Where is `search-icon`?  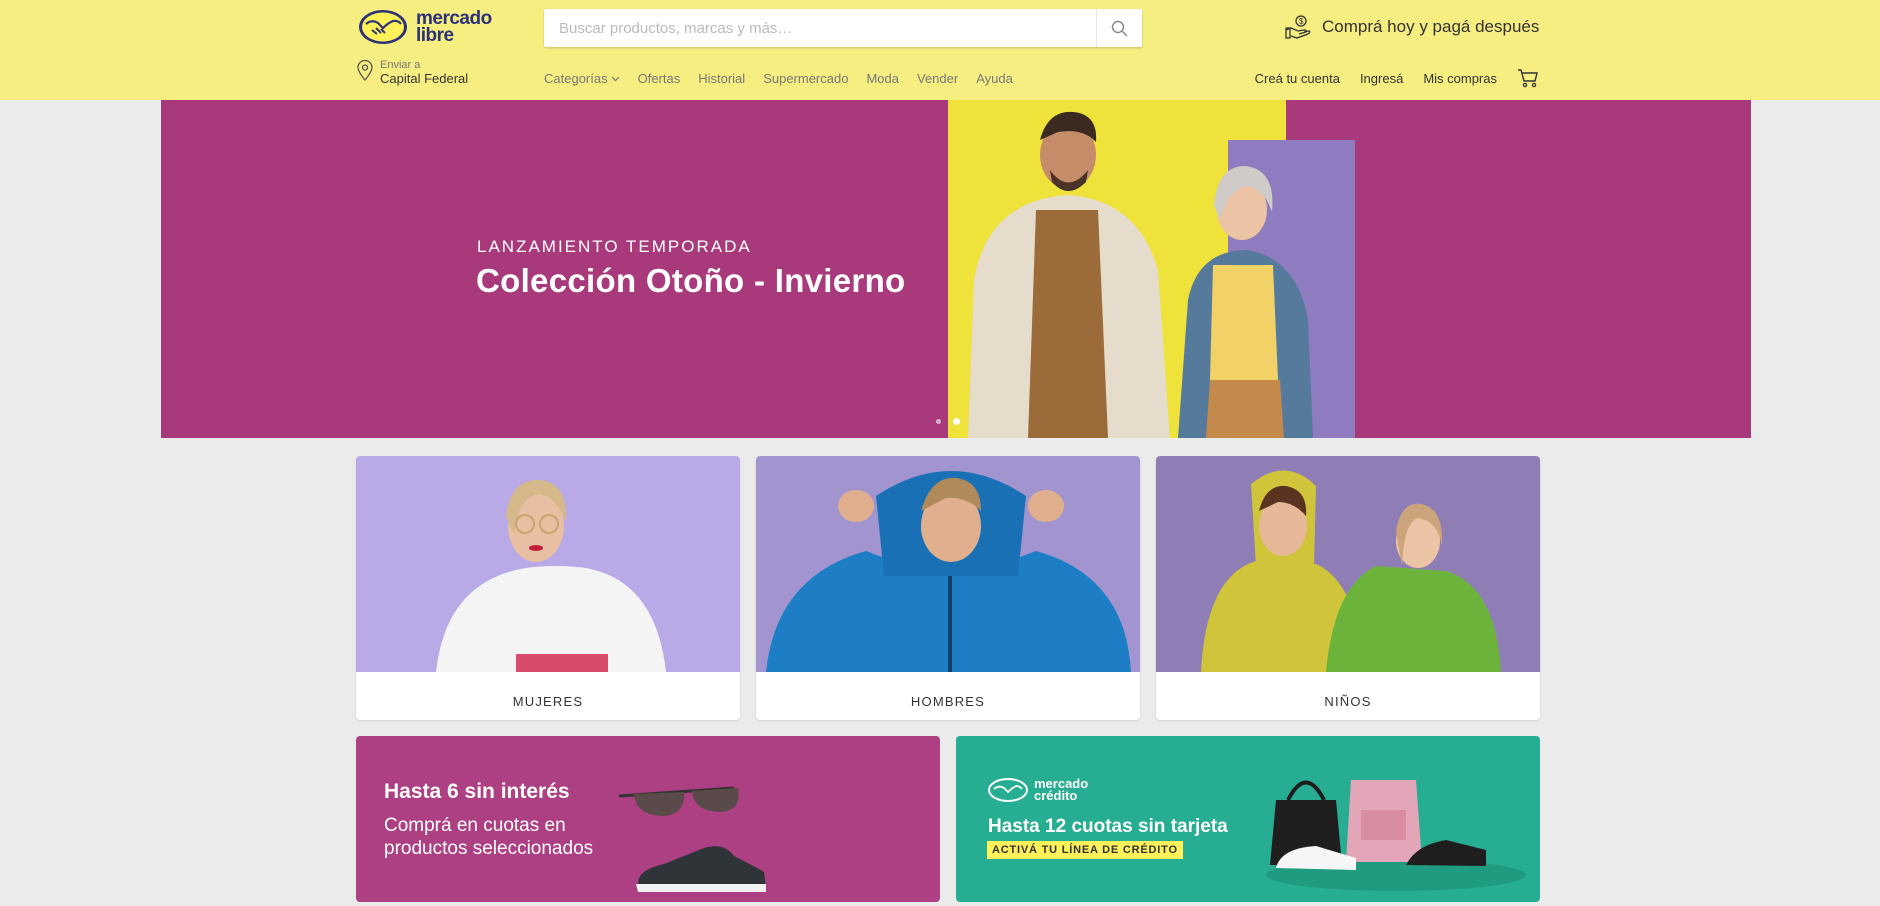 search-icon is located at coordinates (1119, 28).